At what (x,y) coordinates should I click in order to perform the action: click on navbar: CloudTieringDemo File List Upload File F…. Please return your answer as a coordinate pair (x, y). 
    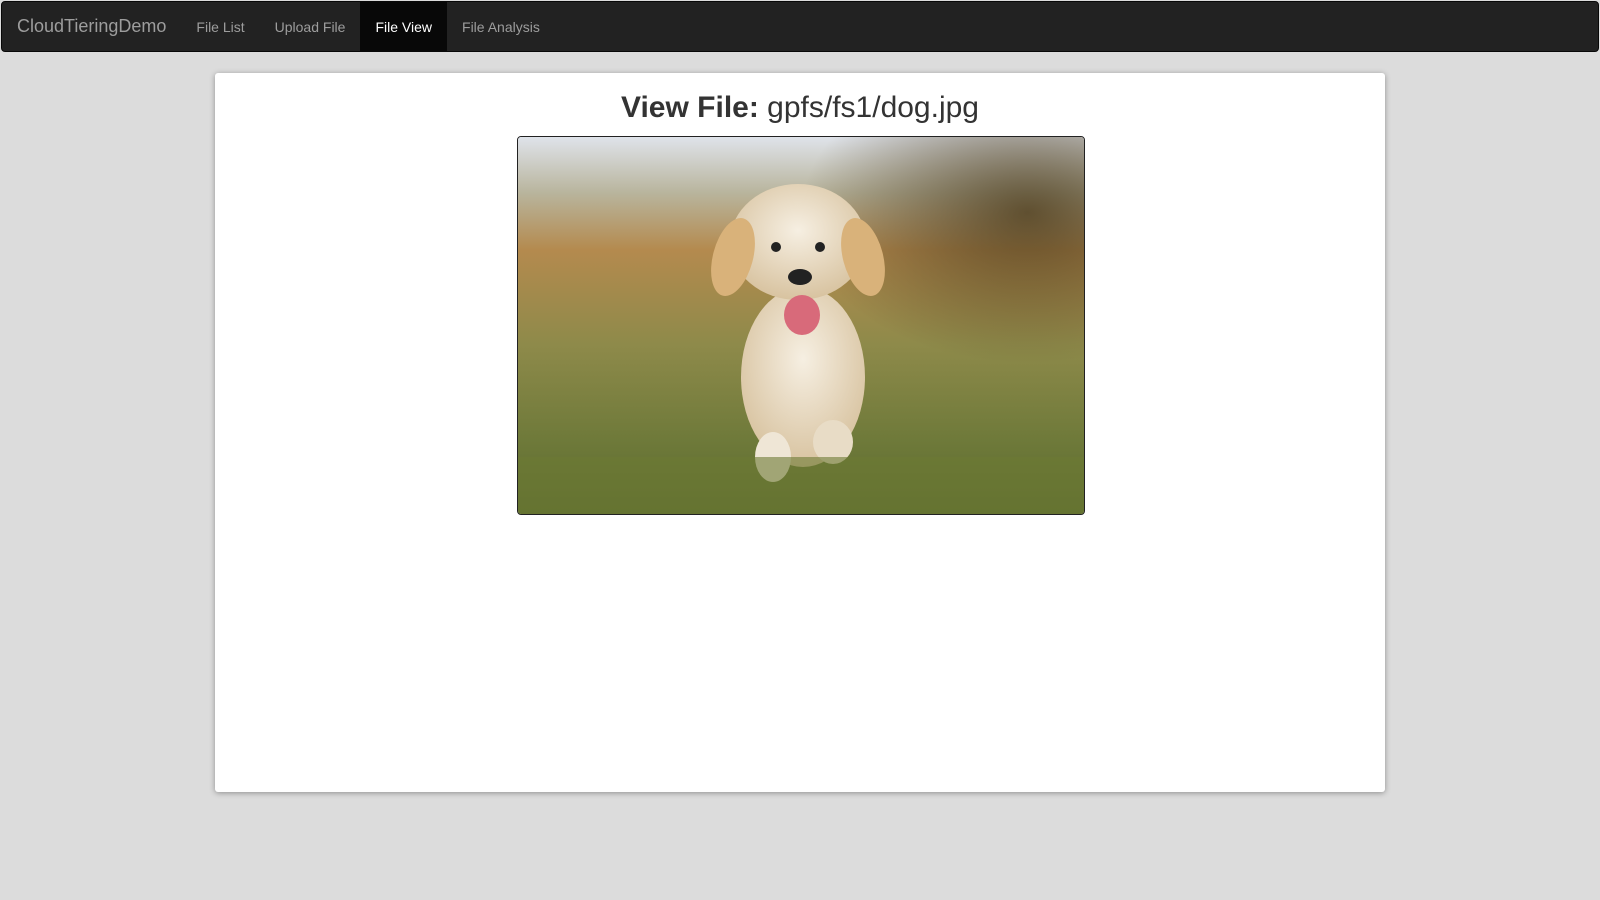
    Looking at the image, I should click on (800, 26).